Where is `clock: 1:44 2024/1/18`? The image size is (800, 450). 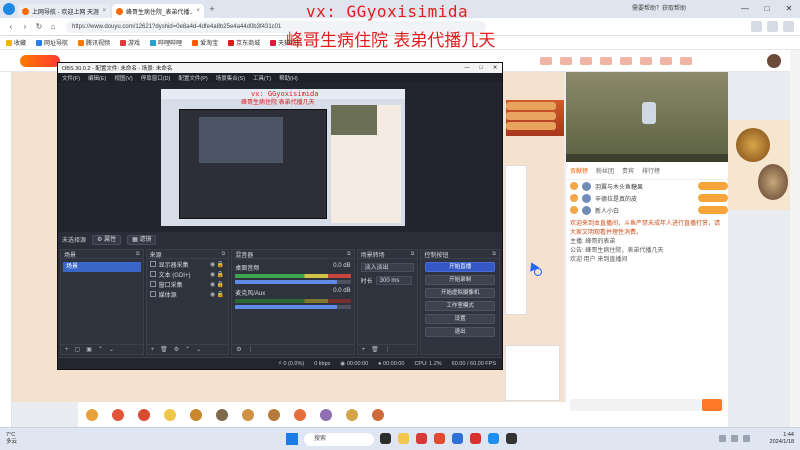
clock: 1:44 2024/1/18 is located at coordinates (782, 439).